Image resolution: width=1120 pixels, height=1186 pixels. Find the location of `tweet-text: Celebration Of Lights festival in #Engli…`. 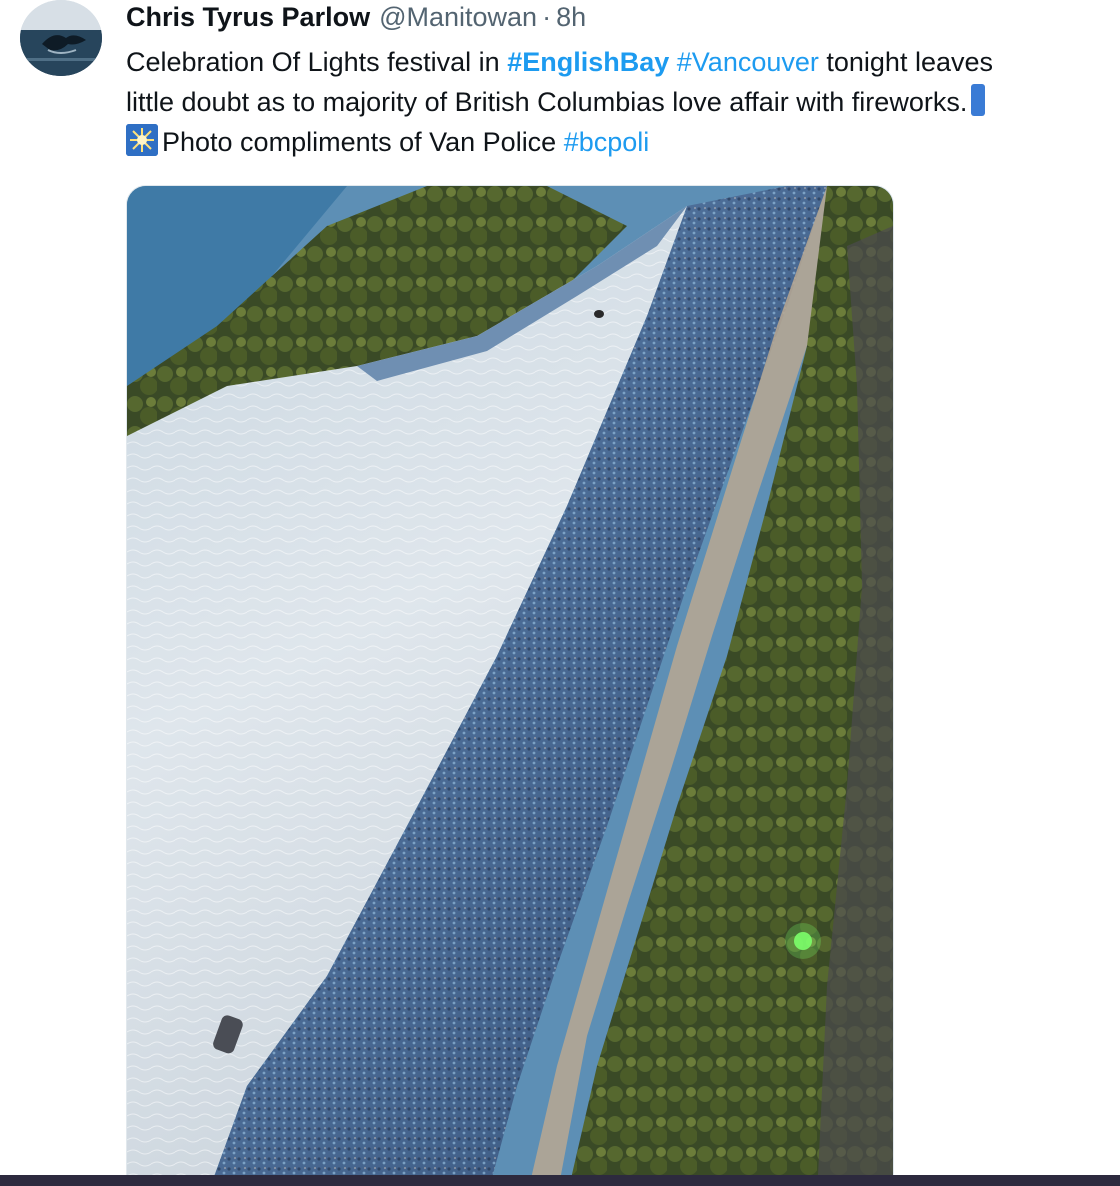

tweet-text: Celebration Of Lights festival in #Engli… is located at coordinates (623, 102).